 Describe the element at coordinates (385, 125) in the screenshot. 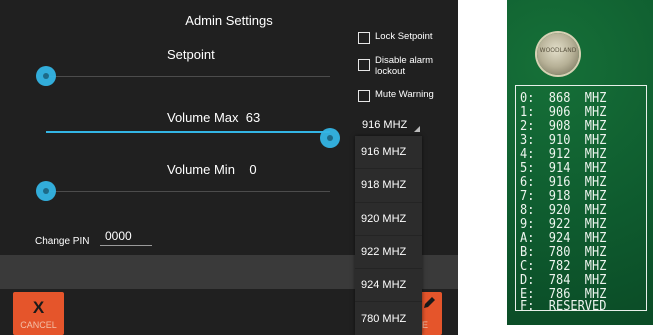

I see `frequency-selected-value: 916 MHZ` at that location.